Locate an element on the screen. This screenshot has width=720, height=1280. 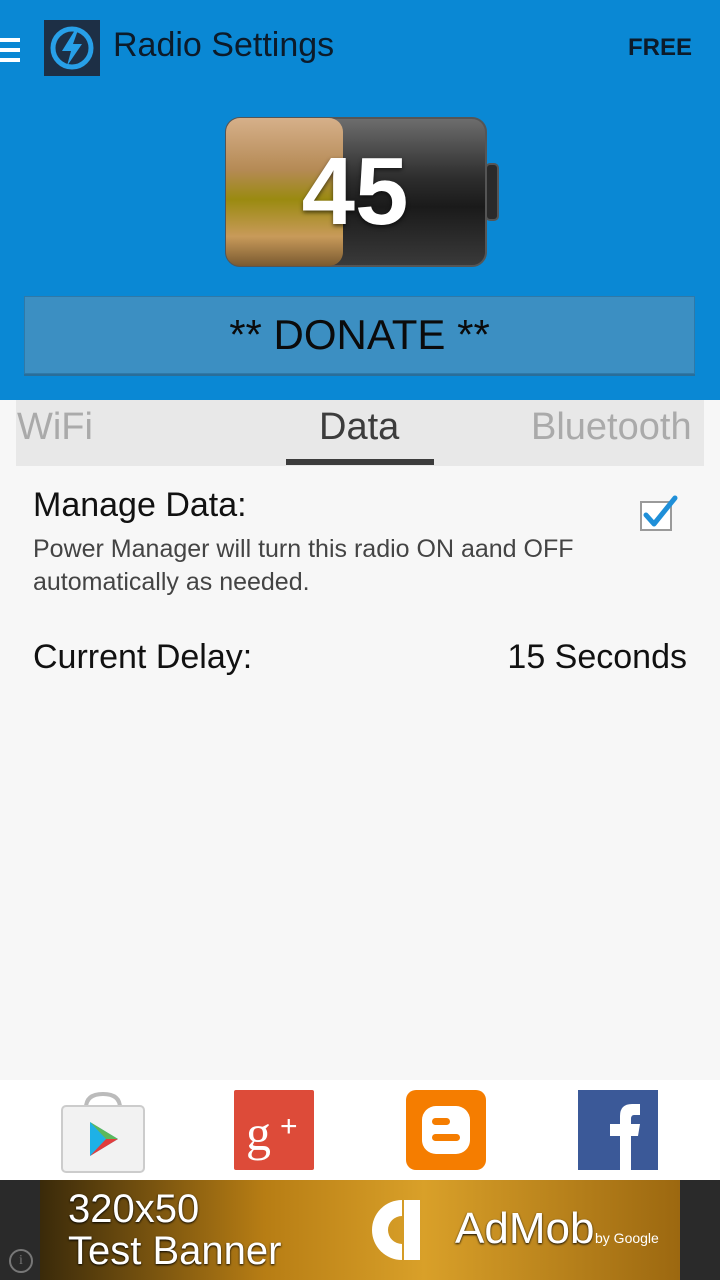
svg-text: g is located at coordinates (258, 1133).